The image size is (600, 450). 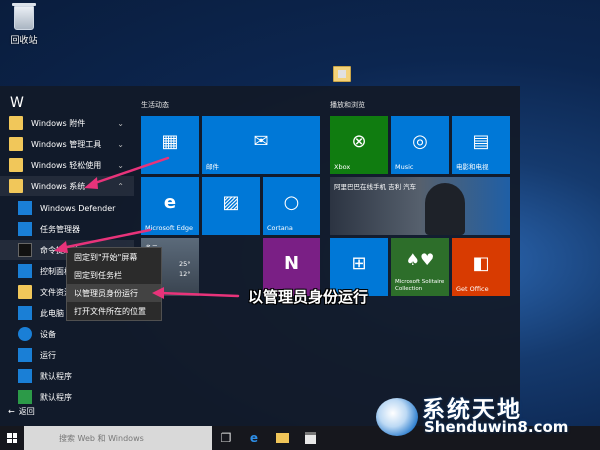 I want to click on xbox-icon: ⊗, so click(x=359, y=141).